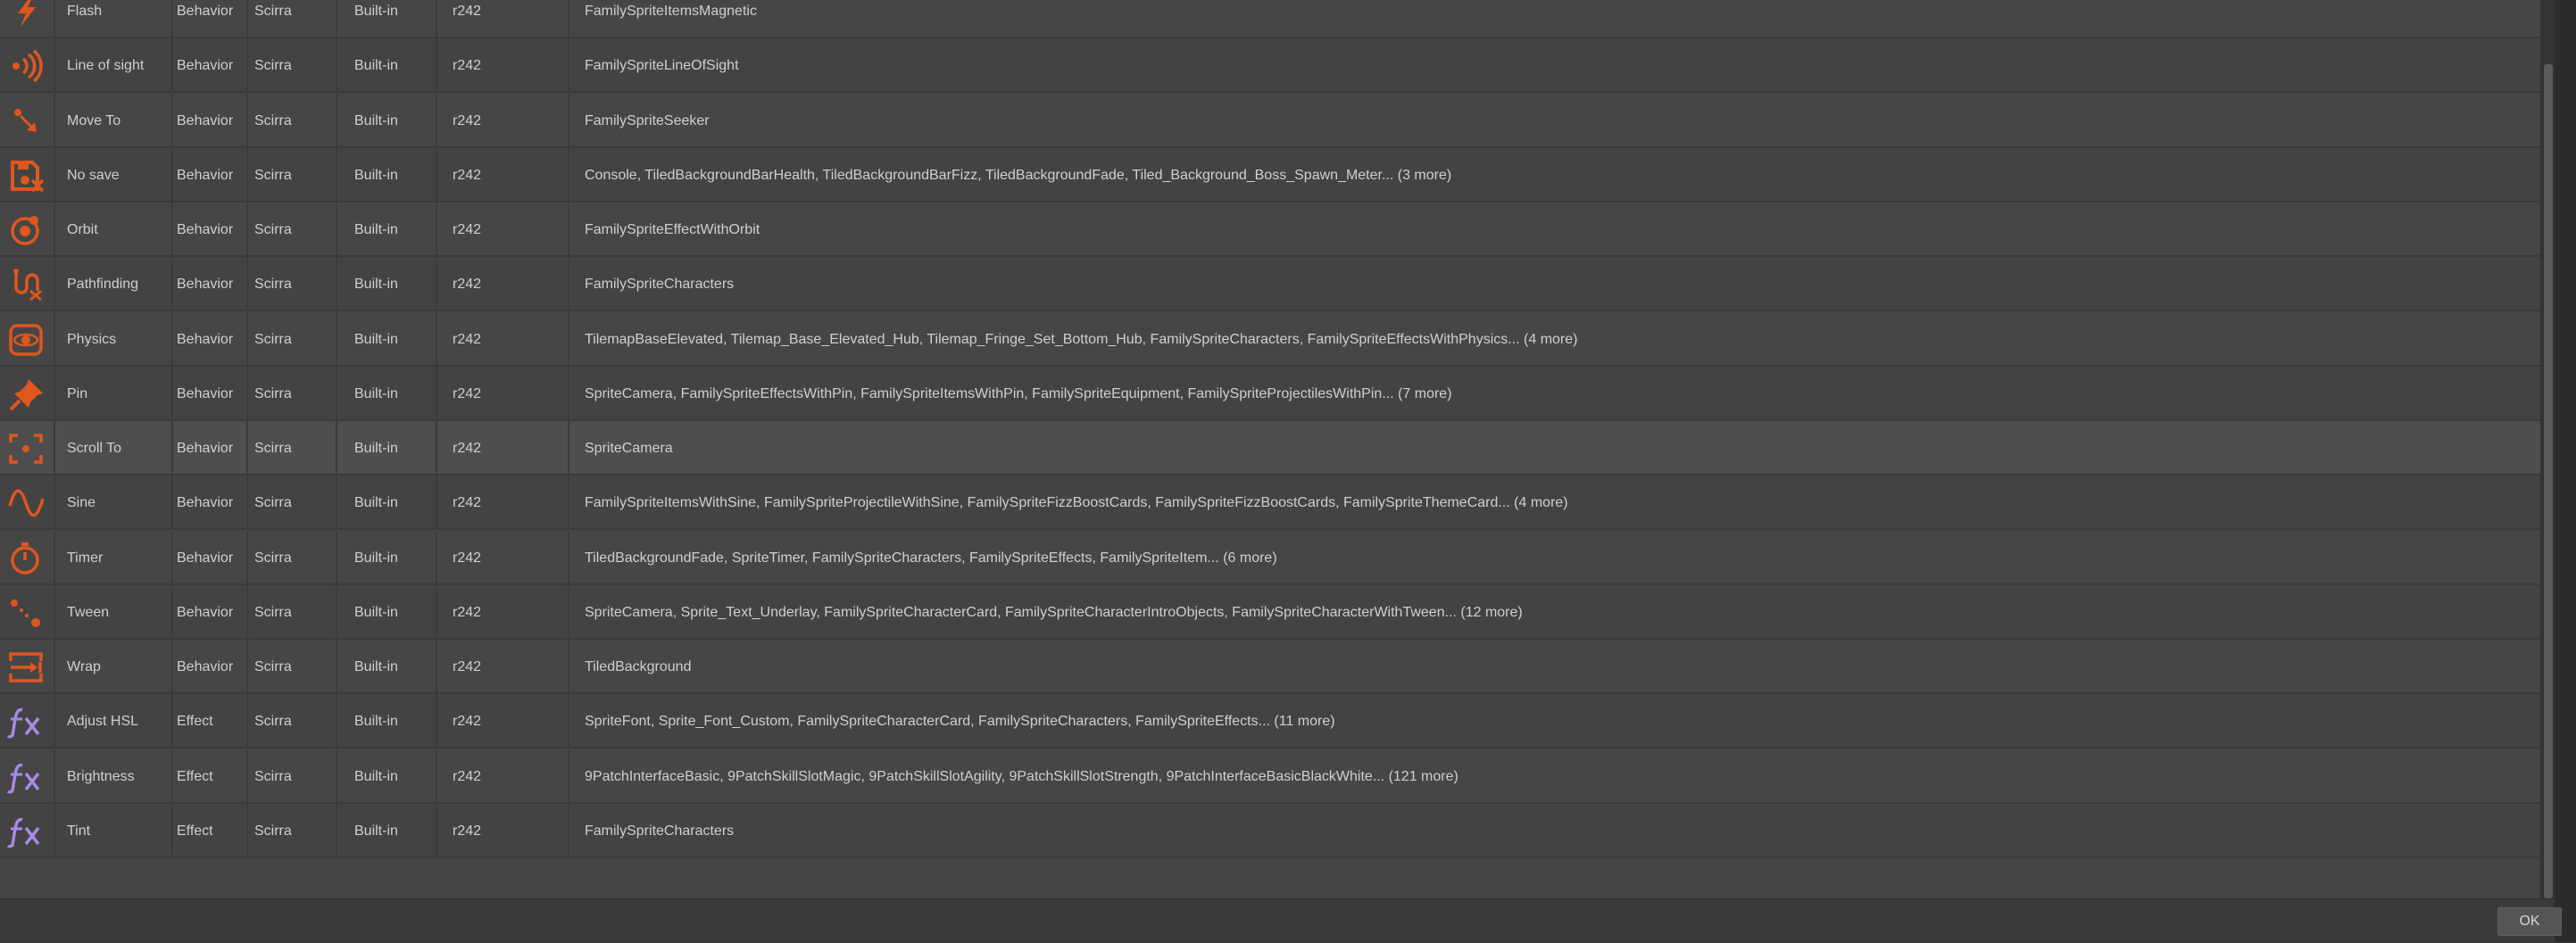 This screenshot has height=943, width=2576. What do you see at coordinates (26, 558) in the screenshot?
I see `timer-icon` at bounding box center [26, 558].